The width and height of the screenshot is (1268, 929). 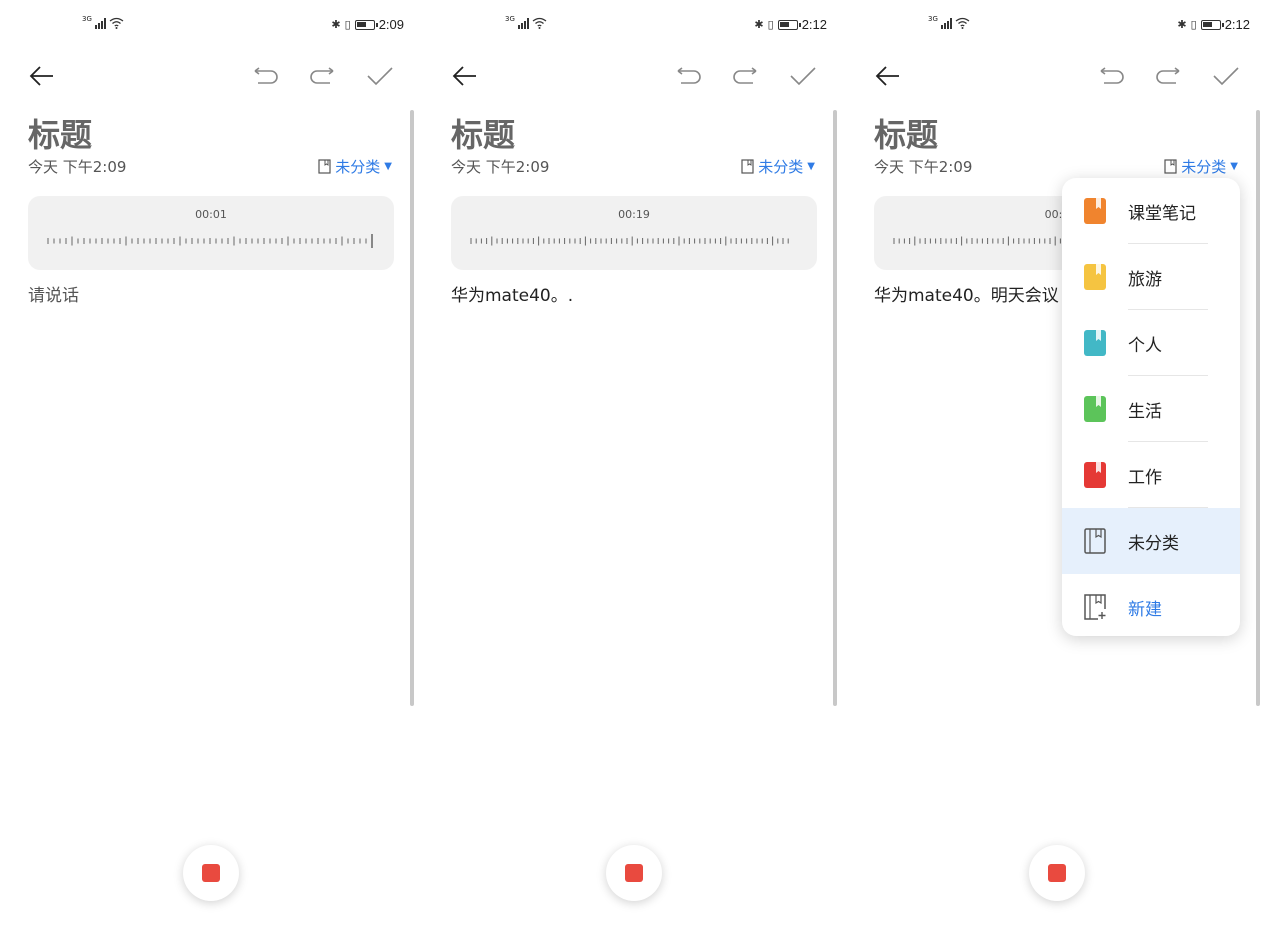 What do you see at coordinates (1145, 412) in the screenshot?
I see `category-option-label: 生活` at bounding box center [1145, 412].